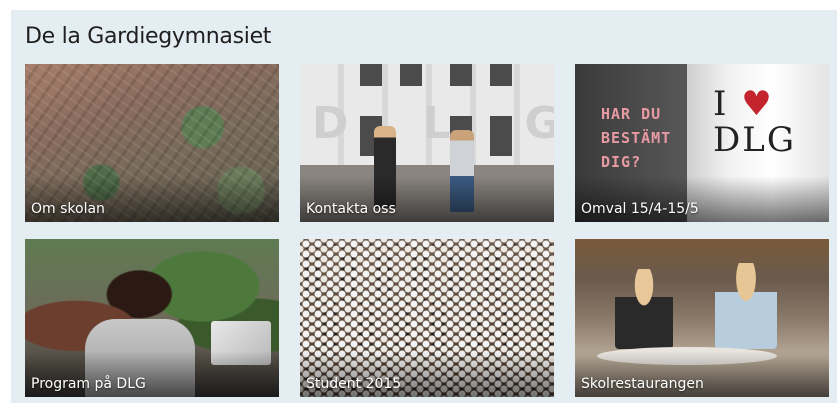  I want to click on tile-kontakta-oss: DLG Kontakta oss, so click(427, 143).